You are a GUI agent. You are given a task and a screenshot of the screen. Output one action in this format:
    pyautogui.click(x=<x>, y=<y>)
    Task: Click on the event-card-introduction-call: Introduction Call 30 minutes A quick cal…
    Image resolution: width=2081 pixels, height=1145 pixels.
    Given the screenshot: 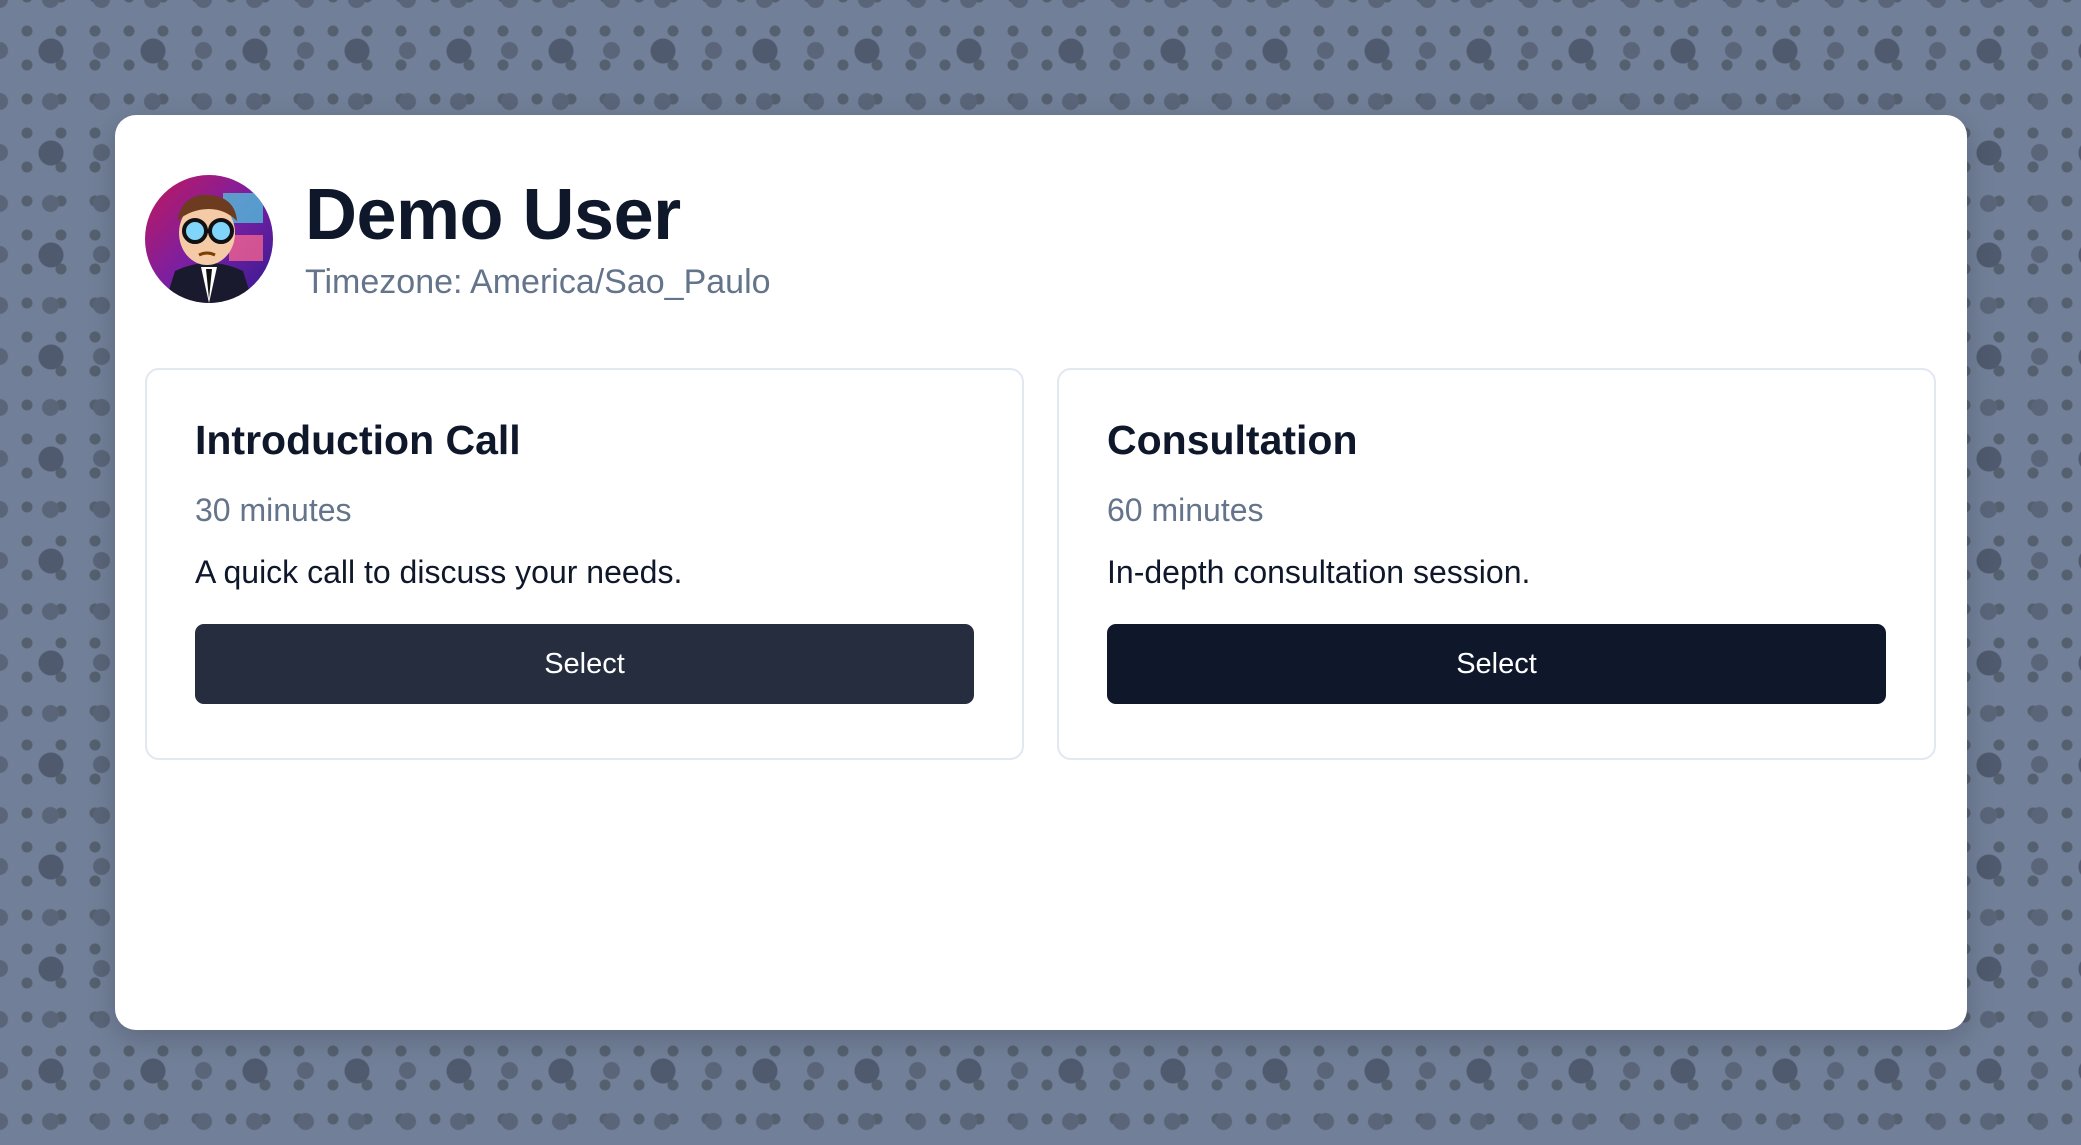 What is the action you would take?
    pyautogui.click(x=584, y=564)
    